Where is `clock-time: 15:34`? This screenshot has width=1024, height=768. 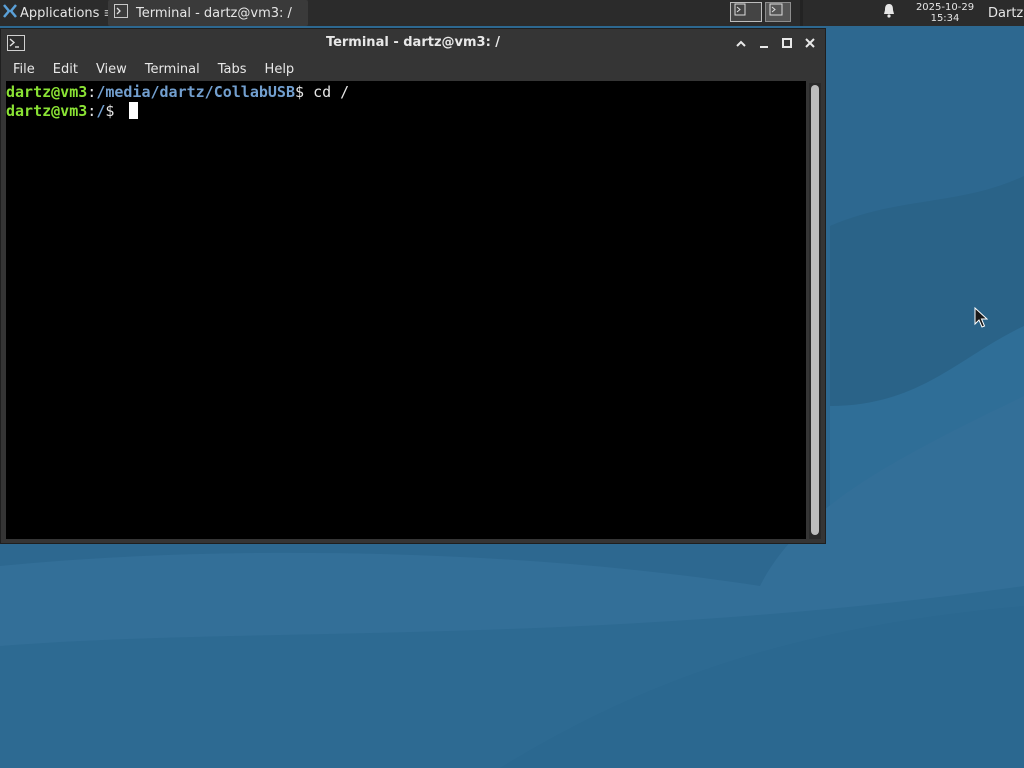 clock-time: 15:34 is located at coordinates (945, 18).